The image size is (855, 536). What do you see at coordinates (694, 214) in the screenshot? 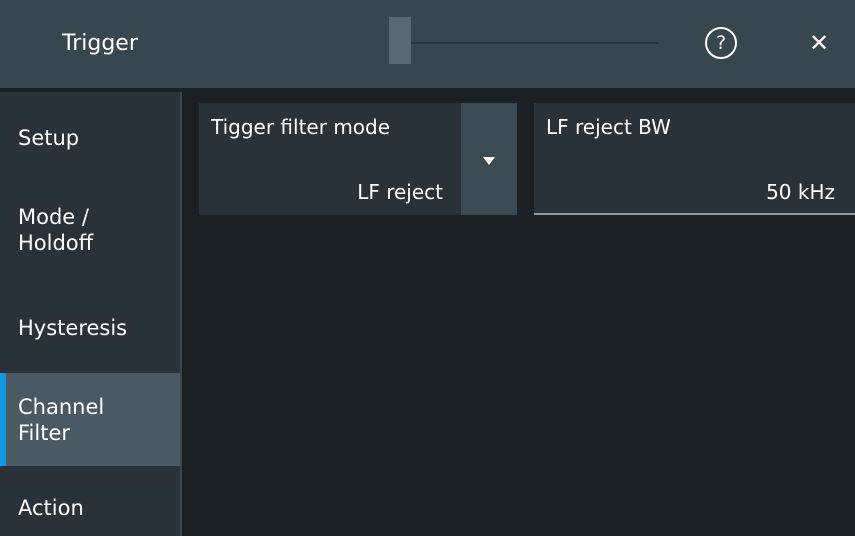
I see `input-underline` at bounding box center [694, 214].